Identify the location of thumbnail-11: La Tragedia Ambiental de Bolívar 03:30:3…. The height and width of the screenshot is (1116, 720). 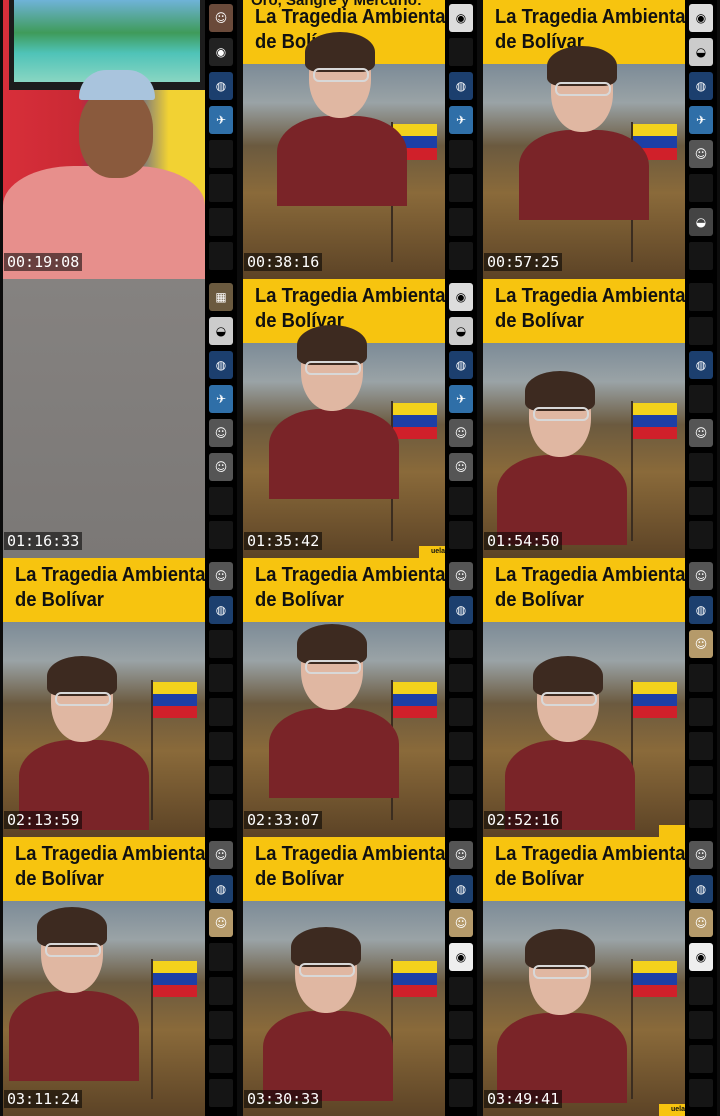
(360, 976).